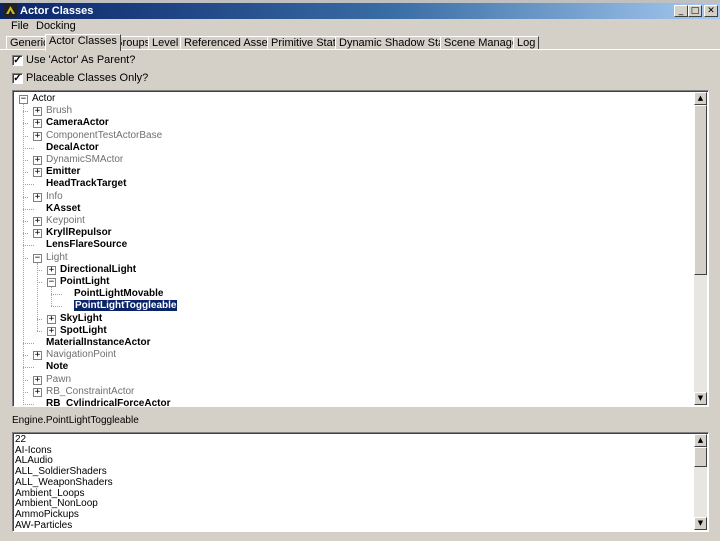 The width and height of the screenshot is (720, 541). I want to click on tab-level: Level, so click(165, 43).